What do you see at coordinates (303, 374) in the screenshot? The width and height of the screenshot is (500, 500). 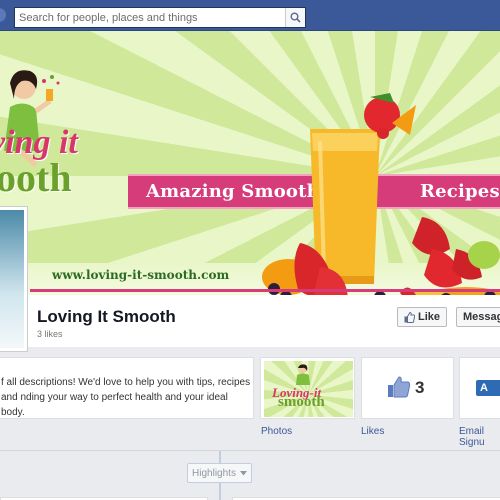 I see `thumbnail-girl-icon` at bounding box center [303, 374].